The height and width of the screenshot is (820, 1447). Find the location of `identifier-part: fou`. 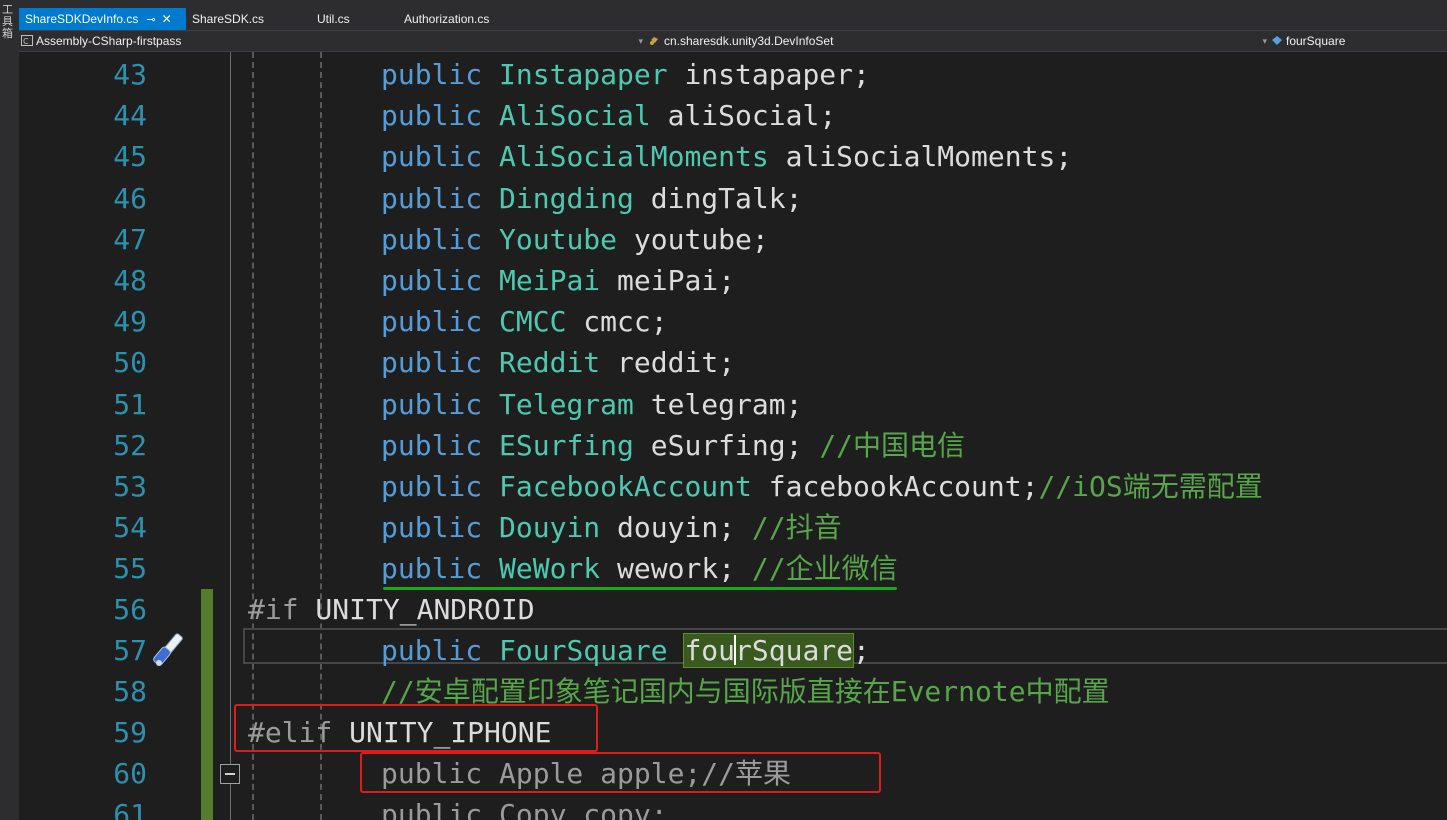

identifier-part: fou is located at coordinates (710, 650).